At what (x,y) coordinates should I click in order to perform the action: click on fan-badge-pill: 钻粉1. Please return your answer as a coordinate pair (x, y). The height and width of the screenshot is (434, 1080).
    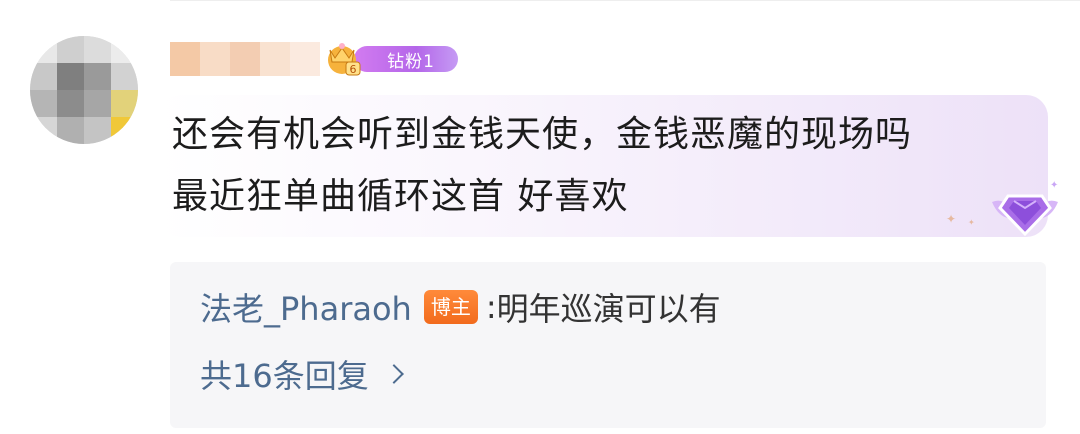
    Looking at the image, I should click on (406, 59).